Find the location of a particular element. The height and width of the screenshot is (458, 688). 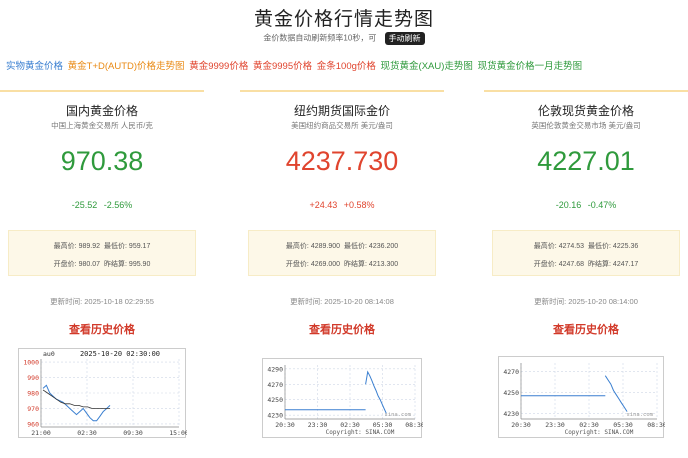

change-percent: -0.47% is located at coordinates (602, 205).